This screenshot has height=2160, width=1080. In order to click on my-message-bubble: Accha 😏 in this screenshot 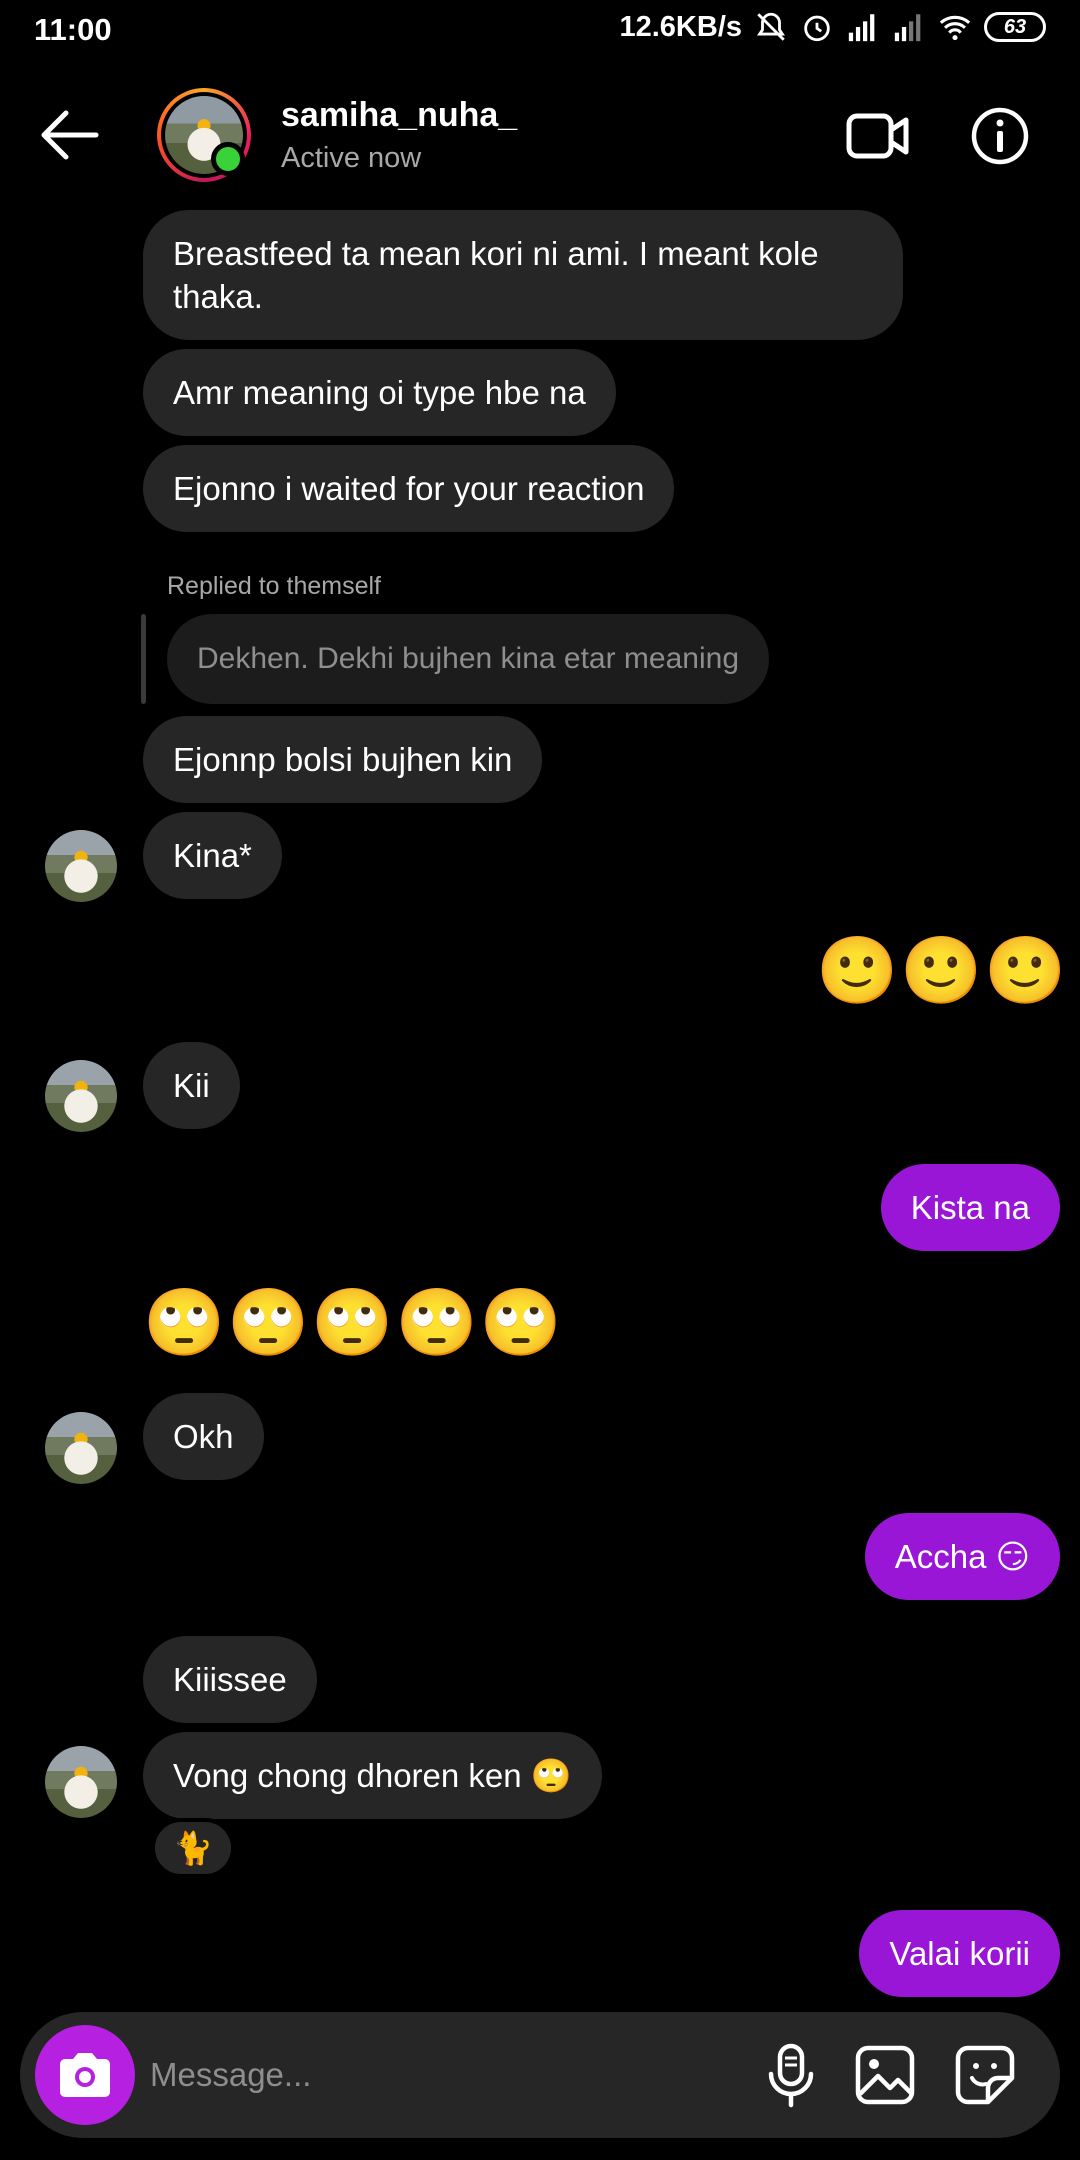, I will do `click(962, 1556)`.